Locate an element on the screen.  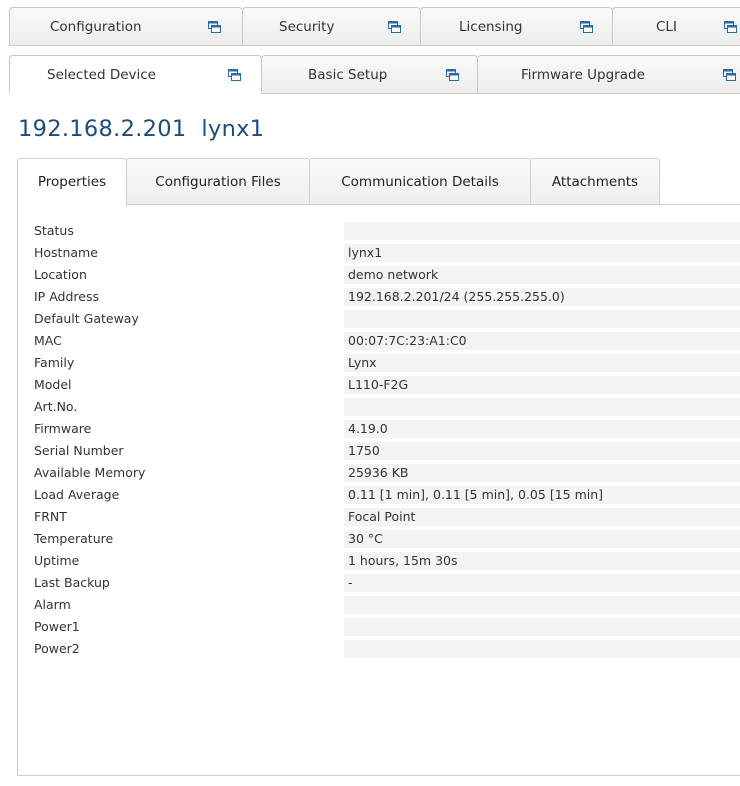
property-key: Load Average is located at coordinates (77, 494).